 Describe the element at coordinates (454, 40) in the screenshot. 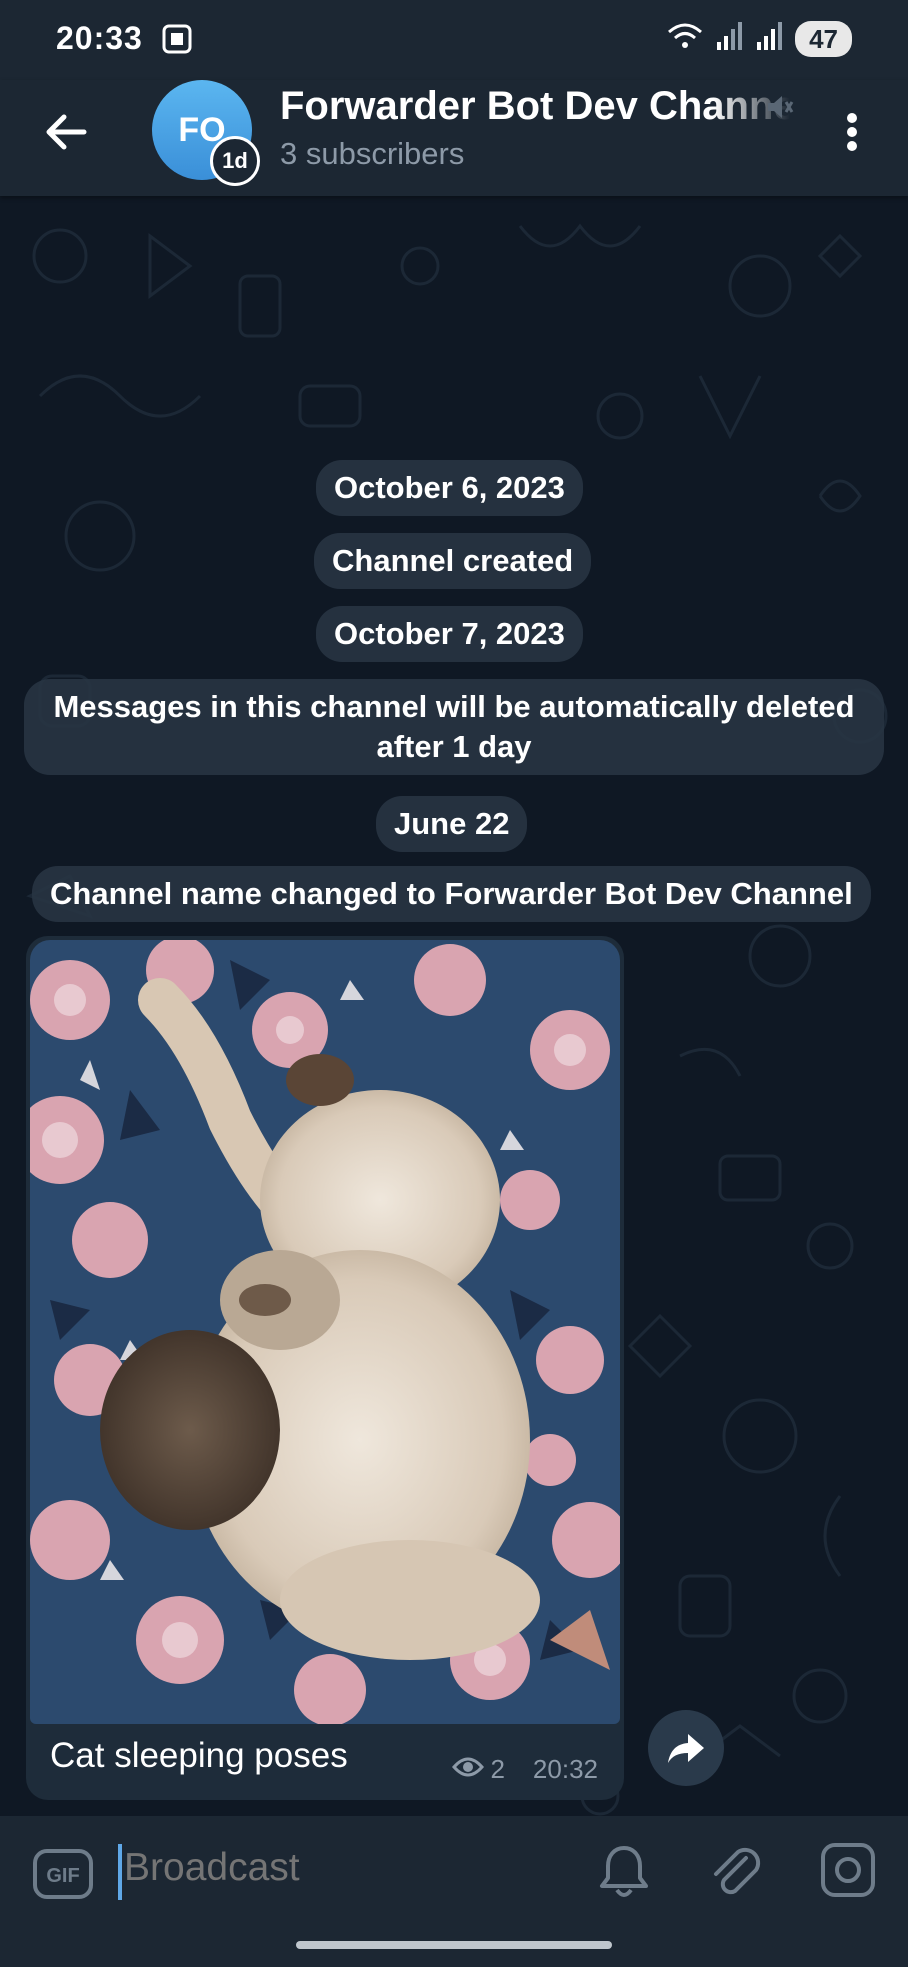

I see `status-bar: 20:33 47` at that location.